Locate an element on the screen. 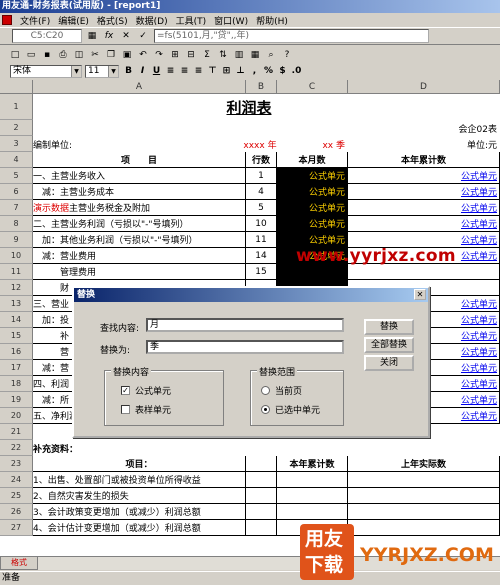 The height and width of the screenshot is (585, 500). valign-middle-icon: ⊞ is located at coordinates (226, 71).